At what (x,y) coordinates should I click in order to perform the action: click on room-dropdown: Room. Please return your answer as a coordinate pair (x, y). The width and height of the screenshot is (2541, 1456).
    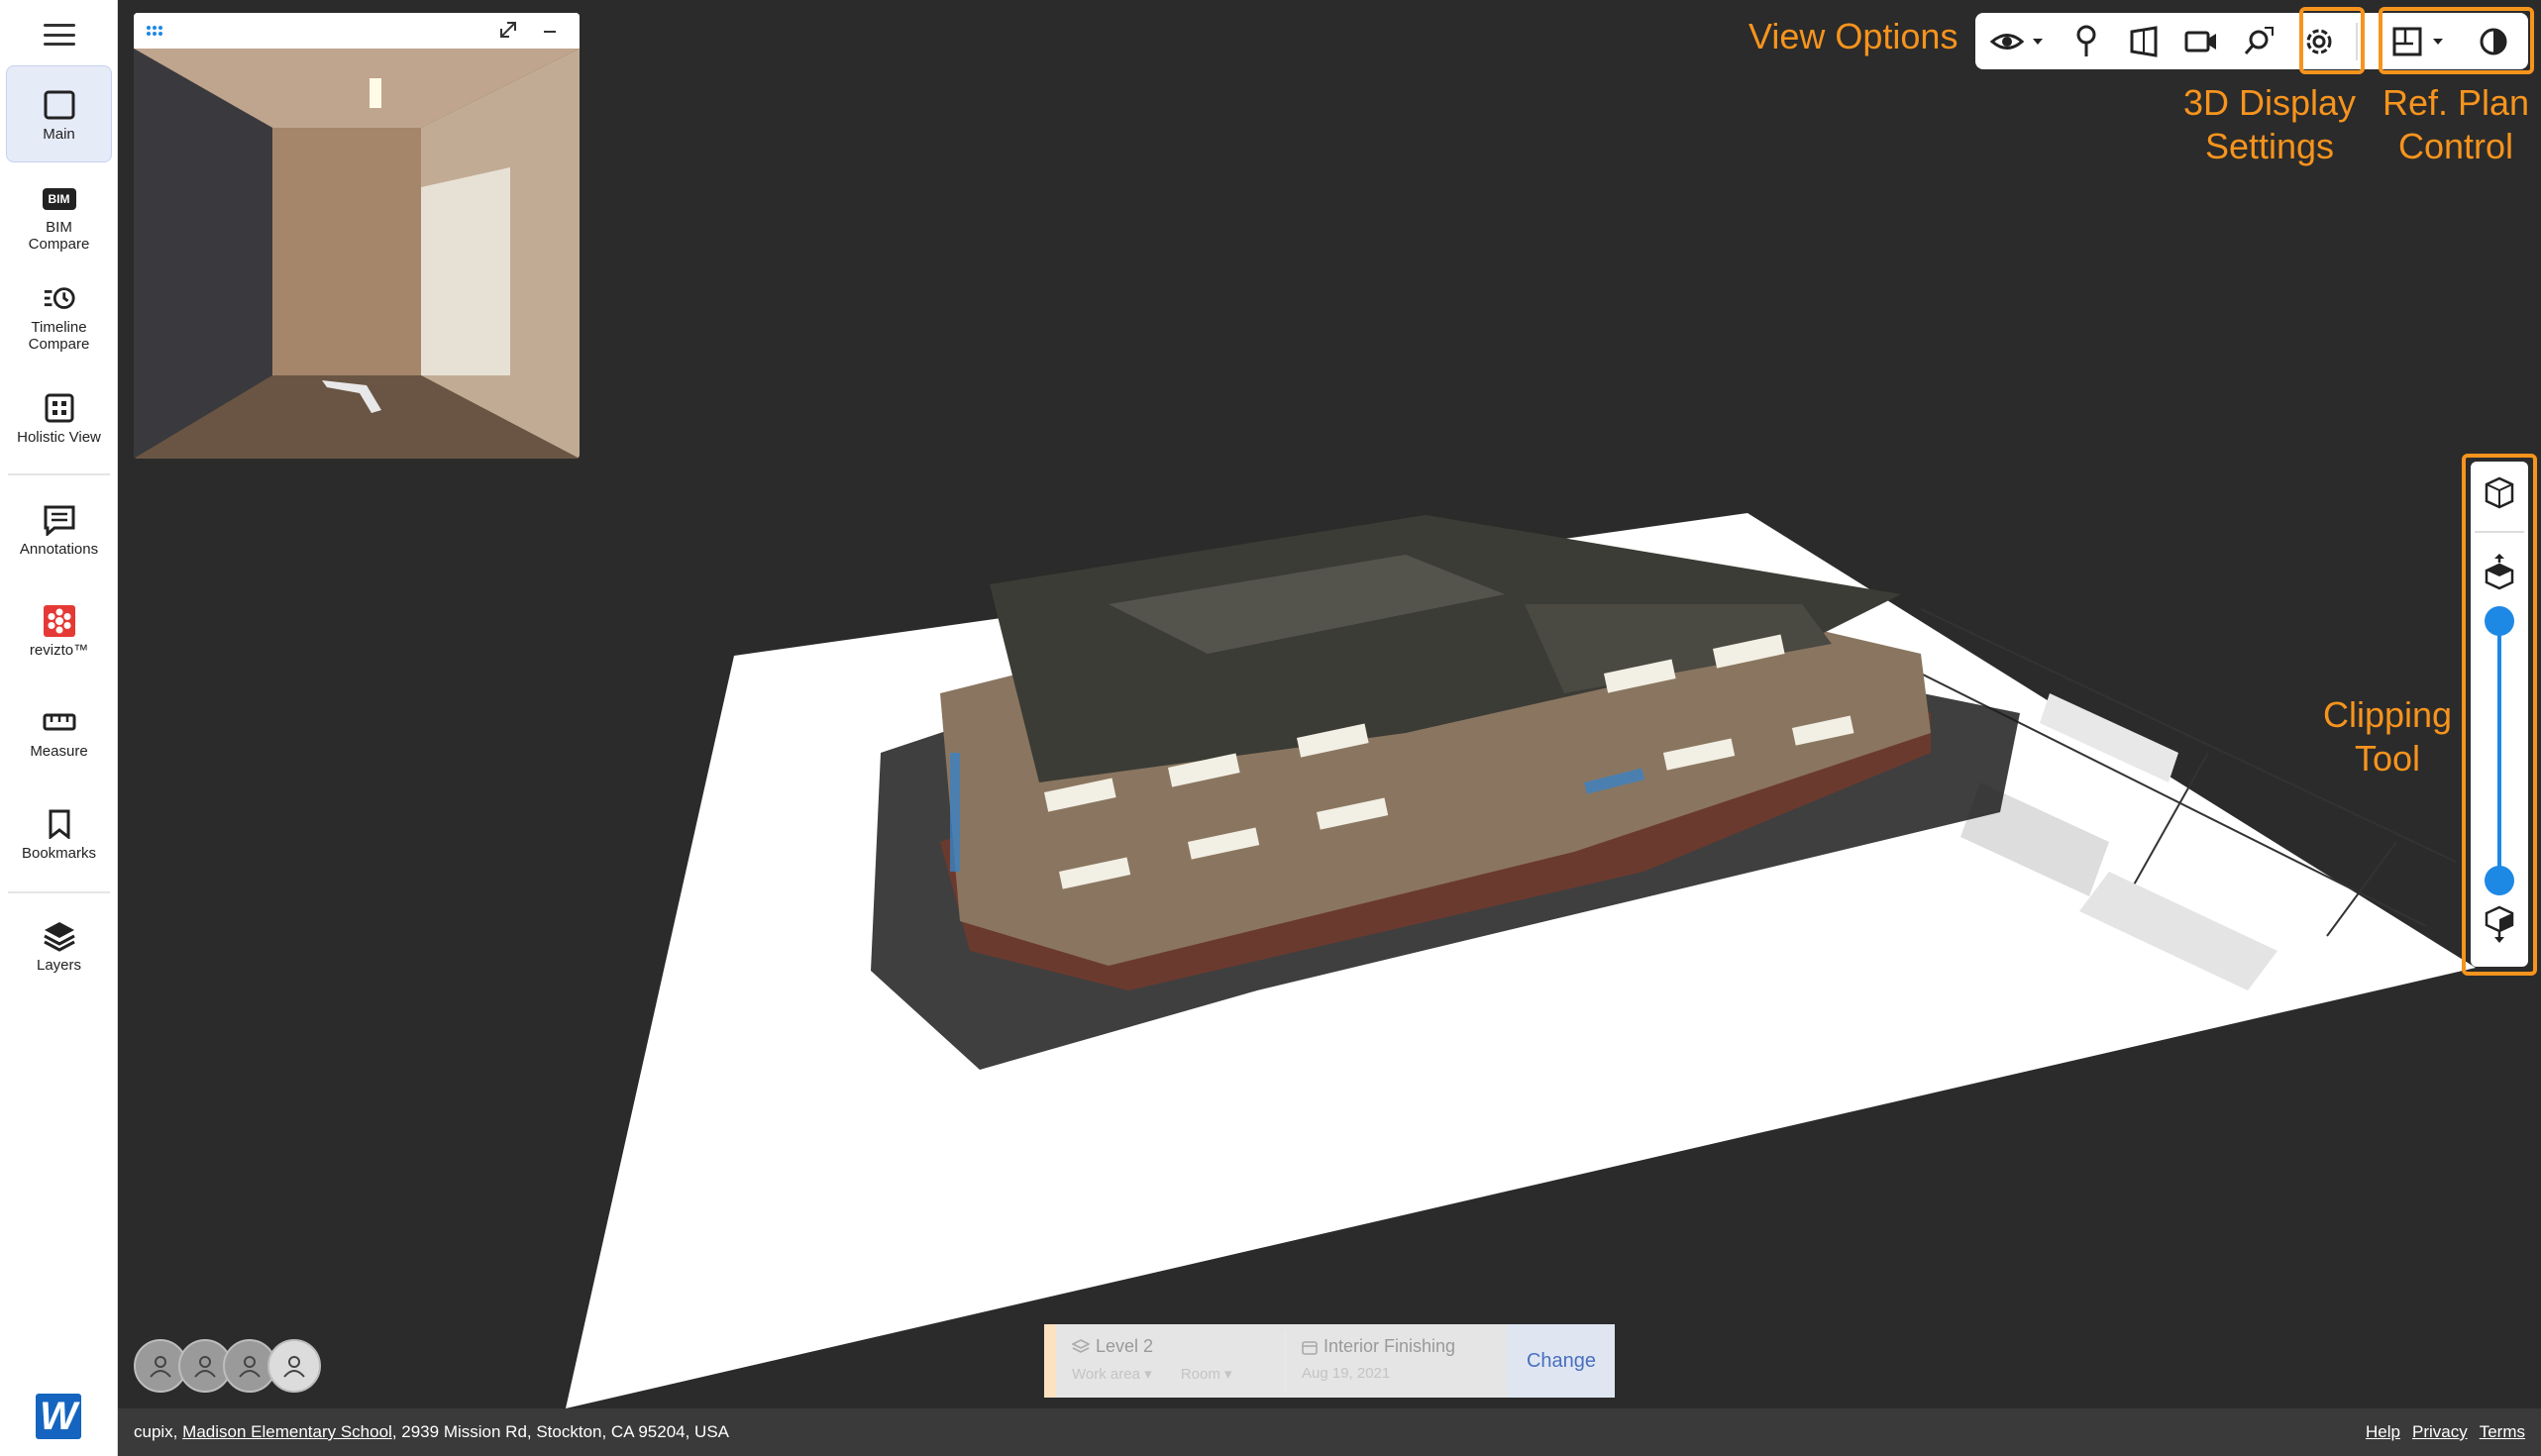
    Looking at the image, I should click on (1201, 1374).